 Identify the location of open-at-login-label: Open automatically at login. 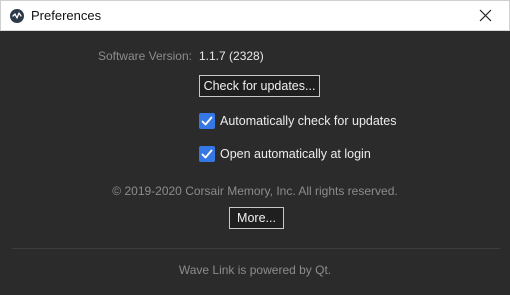
(295, 154).